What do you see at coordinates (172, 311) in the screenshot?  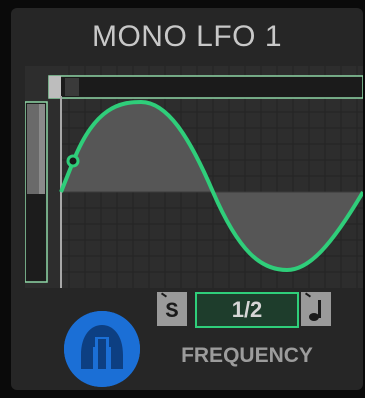 I see `sync-mode-label: S` at bounding box center [172, 311].